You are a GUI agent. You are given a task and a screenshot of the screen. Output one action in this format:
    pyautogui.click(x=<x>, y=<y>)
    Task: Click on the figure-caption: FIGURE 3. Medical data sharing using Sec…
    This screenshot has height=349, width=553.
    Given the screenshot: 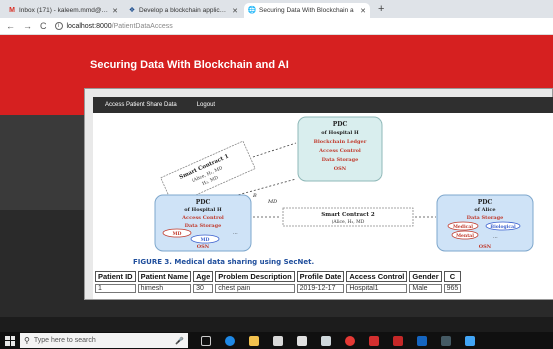 What is the action you would take?
    pyautogui.click(x=223, y=262)
    